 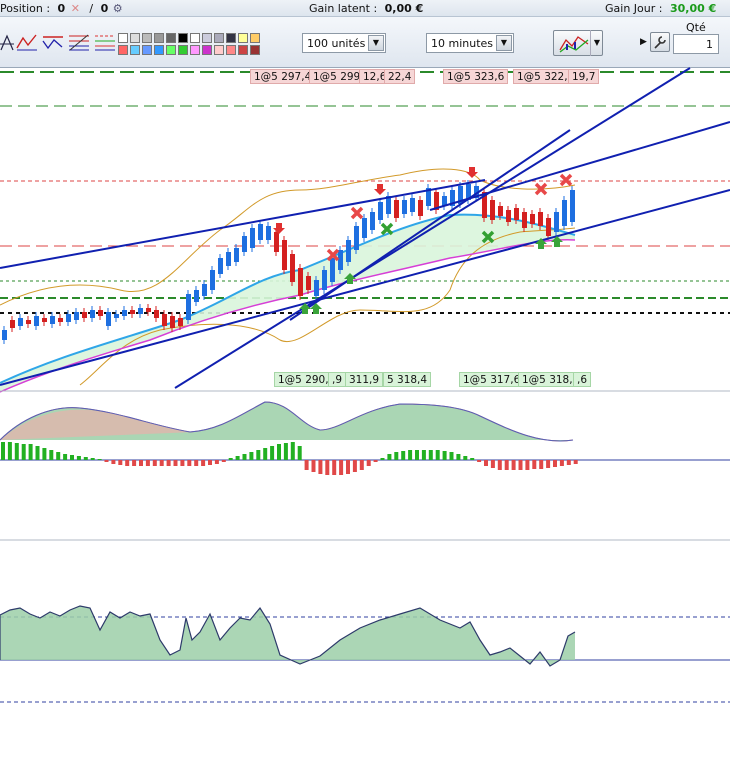 I want to click on order-tag: ,6, so click(x=582, y=379).